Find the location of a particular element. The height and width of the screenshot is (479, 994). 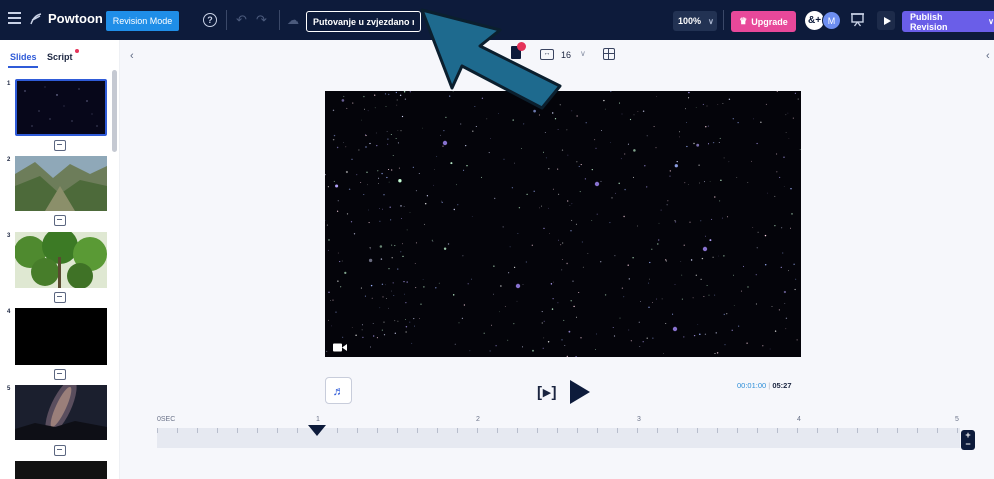

tab-slides: Slides is located at coordinates (23, 57).